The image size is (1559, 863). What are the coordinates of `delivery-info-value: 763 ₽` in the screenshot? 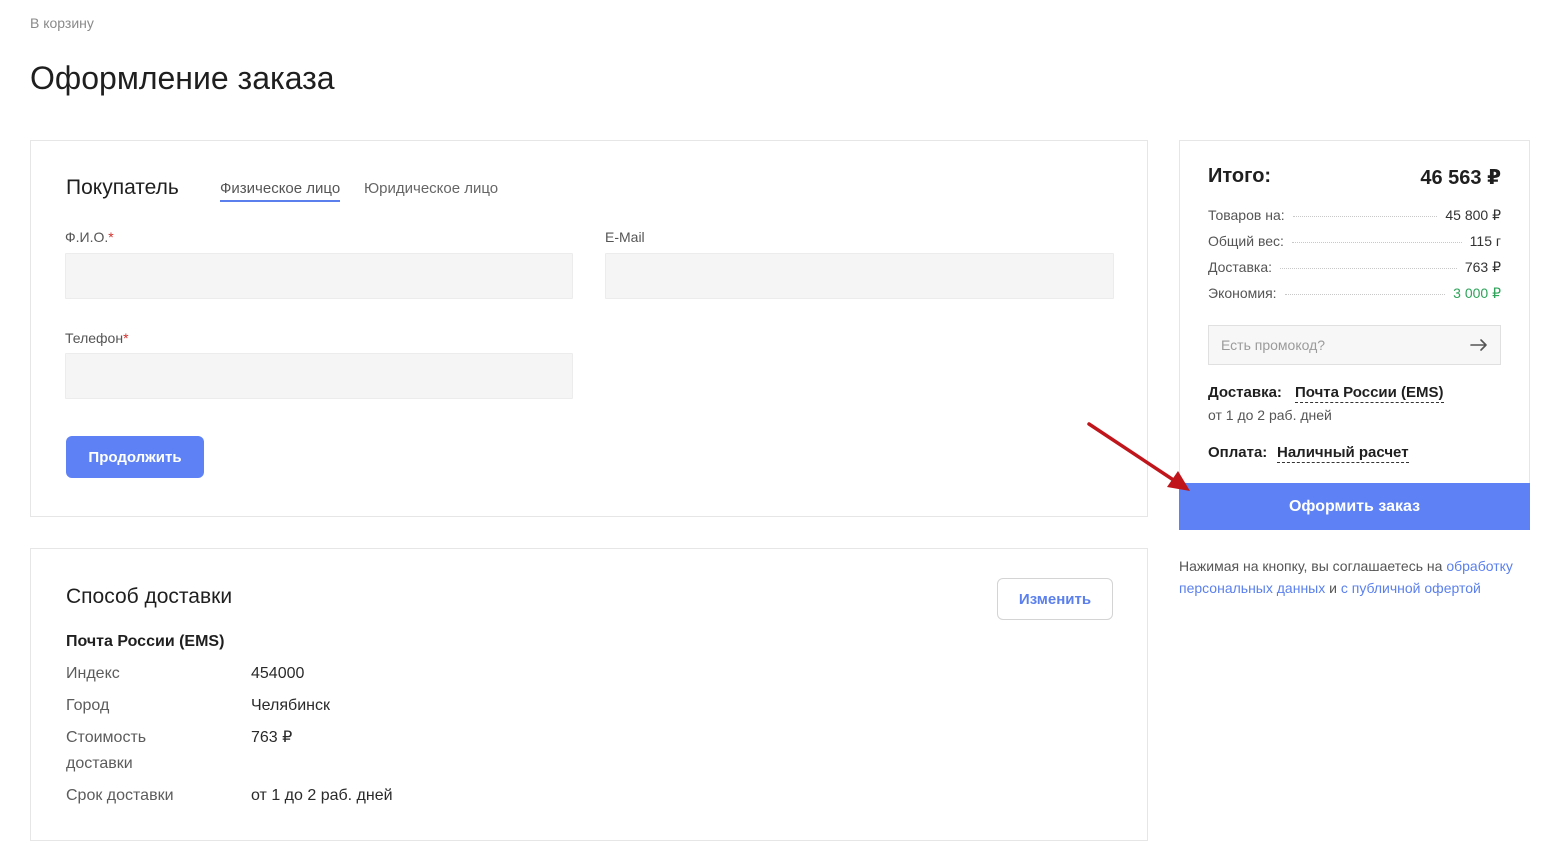 It's located at (272, 737).